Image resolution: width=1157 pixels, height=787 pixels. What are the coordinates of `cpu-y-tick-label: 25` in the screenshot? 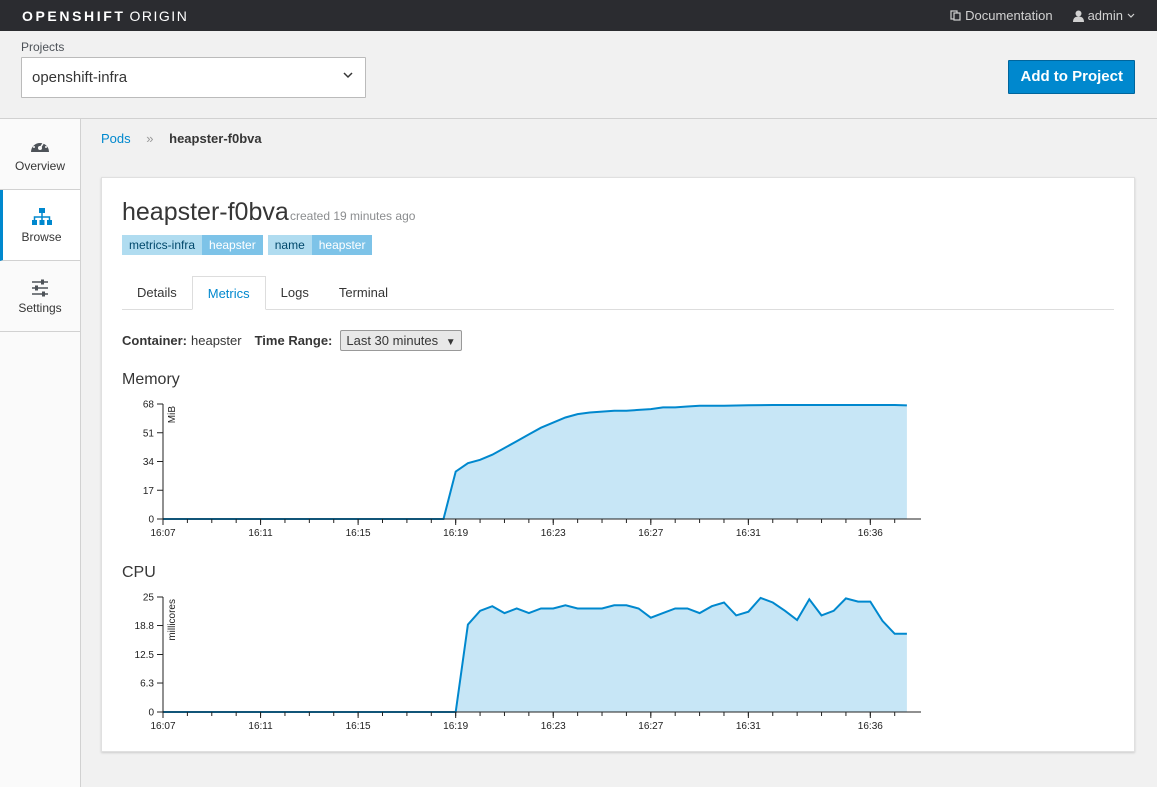 It's located at (149, 598).